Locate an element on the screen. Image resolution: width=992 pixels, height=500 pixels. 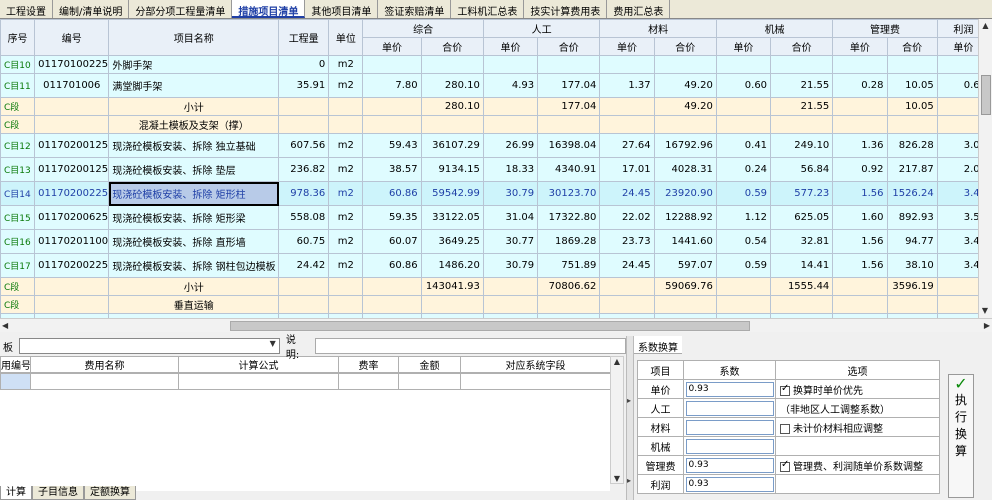
cell-code: 011702001256 is located at coordinates (72, 169).